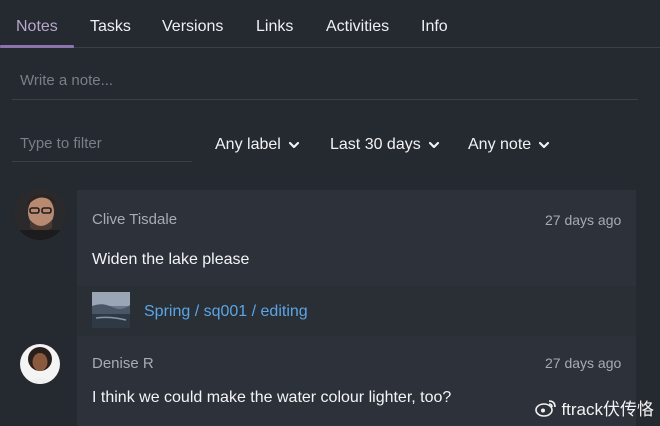  What do you see at coordinates (357, 24) in the screenshot?
I see `tab-activities: Activities` at bounding box center [357, 24].